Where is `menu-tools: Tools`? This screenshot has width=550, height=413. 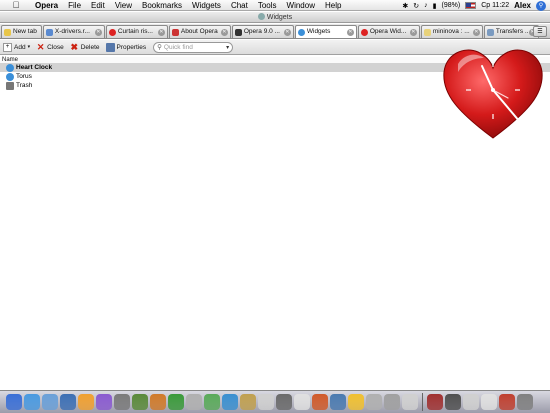 menu-tools: Tools is located at coordinates (267, 5).